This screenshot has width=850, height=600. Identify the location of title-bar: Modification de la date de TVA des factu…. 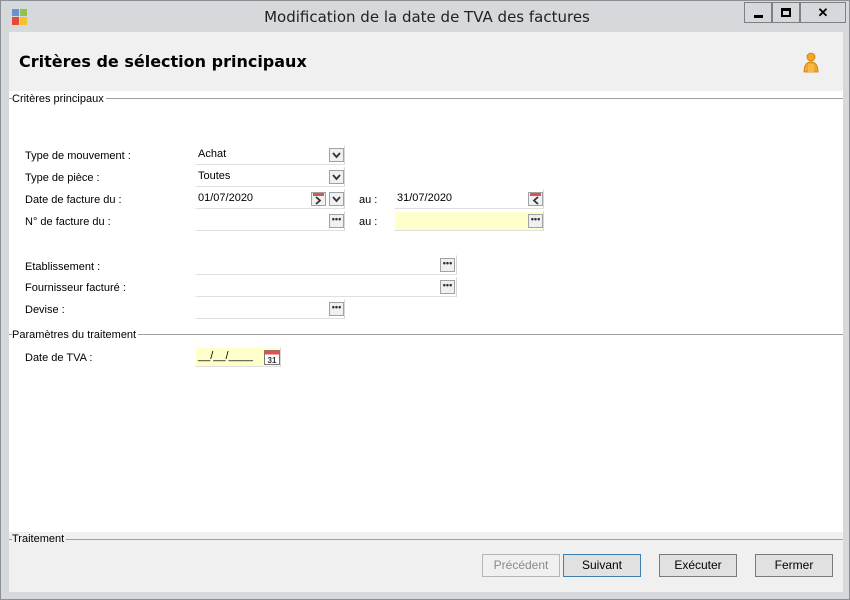
(425, 16).